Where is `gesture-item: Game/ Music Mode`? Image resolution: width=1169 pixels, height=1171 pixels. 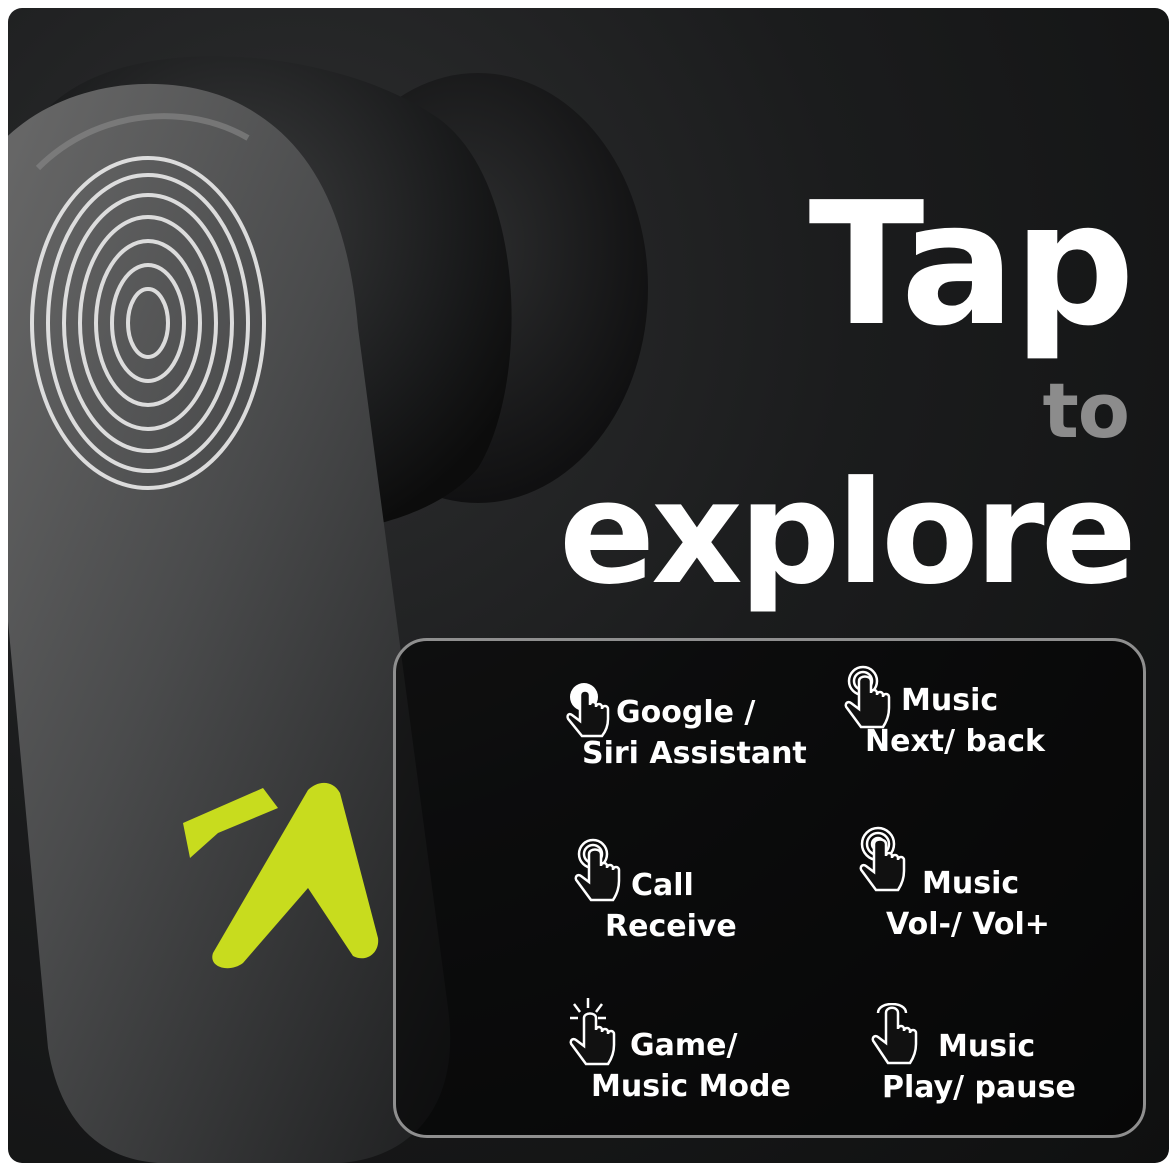
gesture-item: Game/ Music Mode is located at coordinates (696, 1051).